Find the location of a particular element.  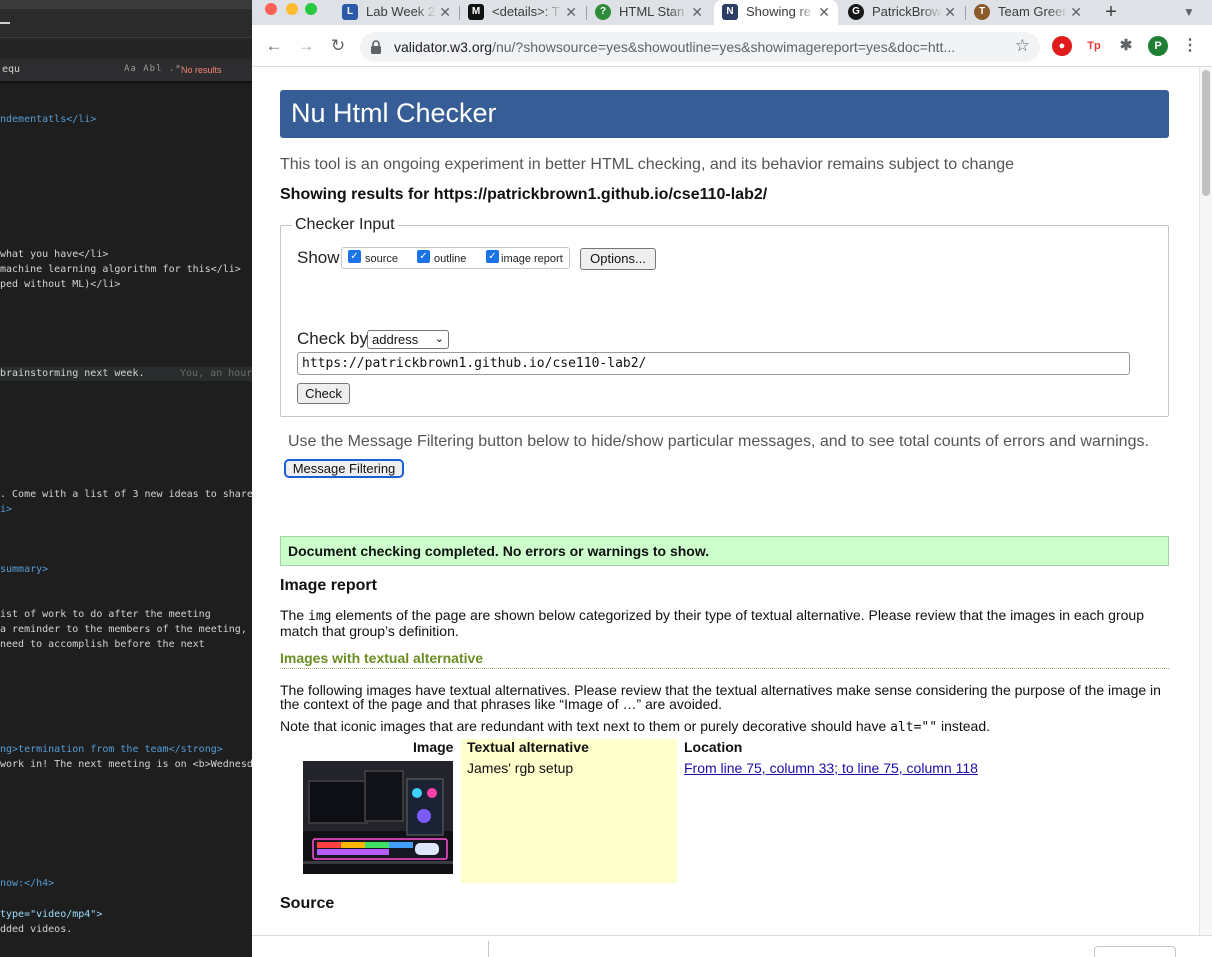

check-by-label: Check by is located at coordinates (332, 338).